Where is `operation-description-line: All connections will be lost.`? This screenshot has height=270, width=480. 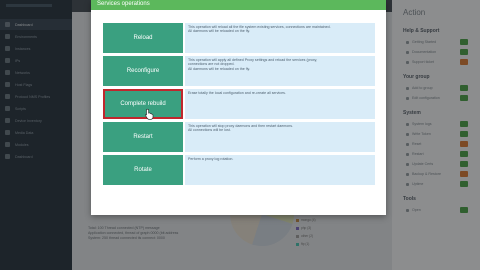 operation-description-line: All connections will be lost. is located at coordinates (209, 130).